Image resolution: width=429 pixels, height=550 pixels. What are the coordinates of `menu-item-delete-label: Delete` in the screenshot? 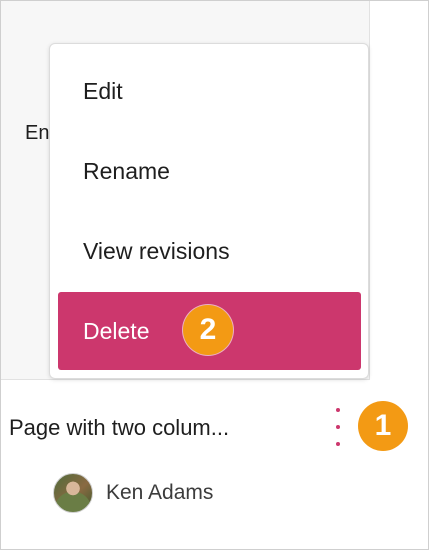 It's located at (116, 330).